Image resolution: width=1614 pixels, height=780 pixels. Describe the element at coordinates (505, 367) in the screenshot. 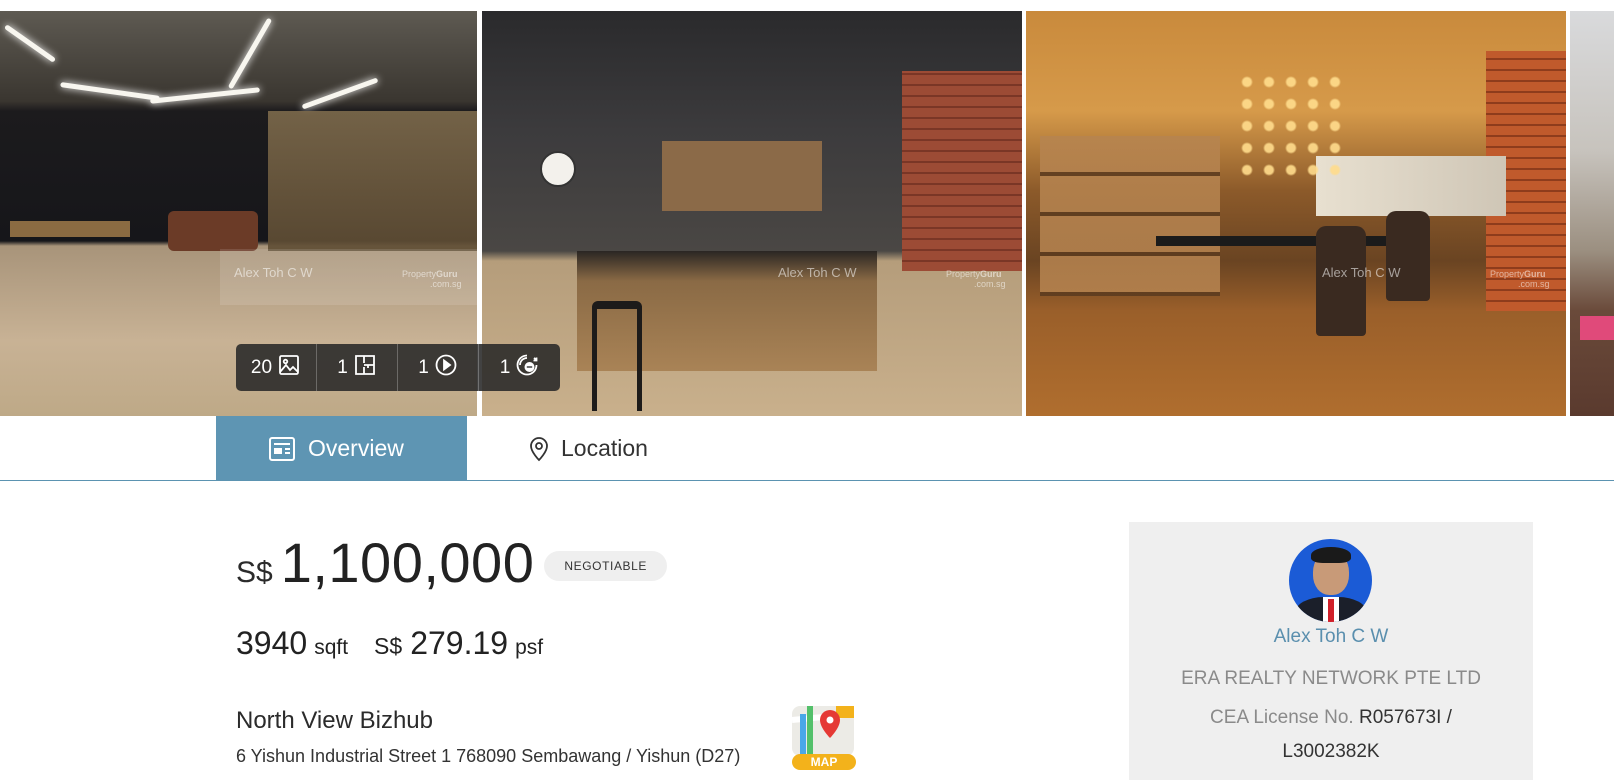

I see `360-count: 1` at that location.